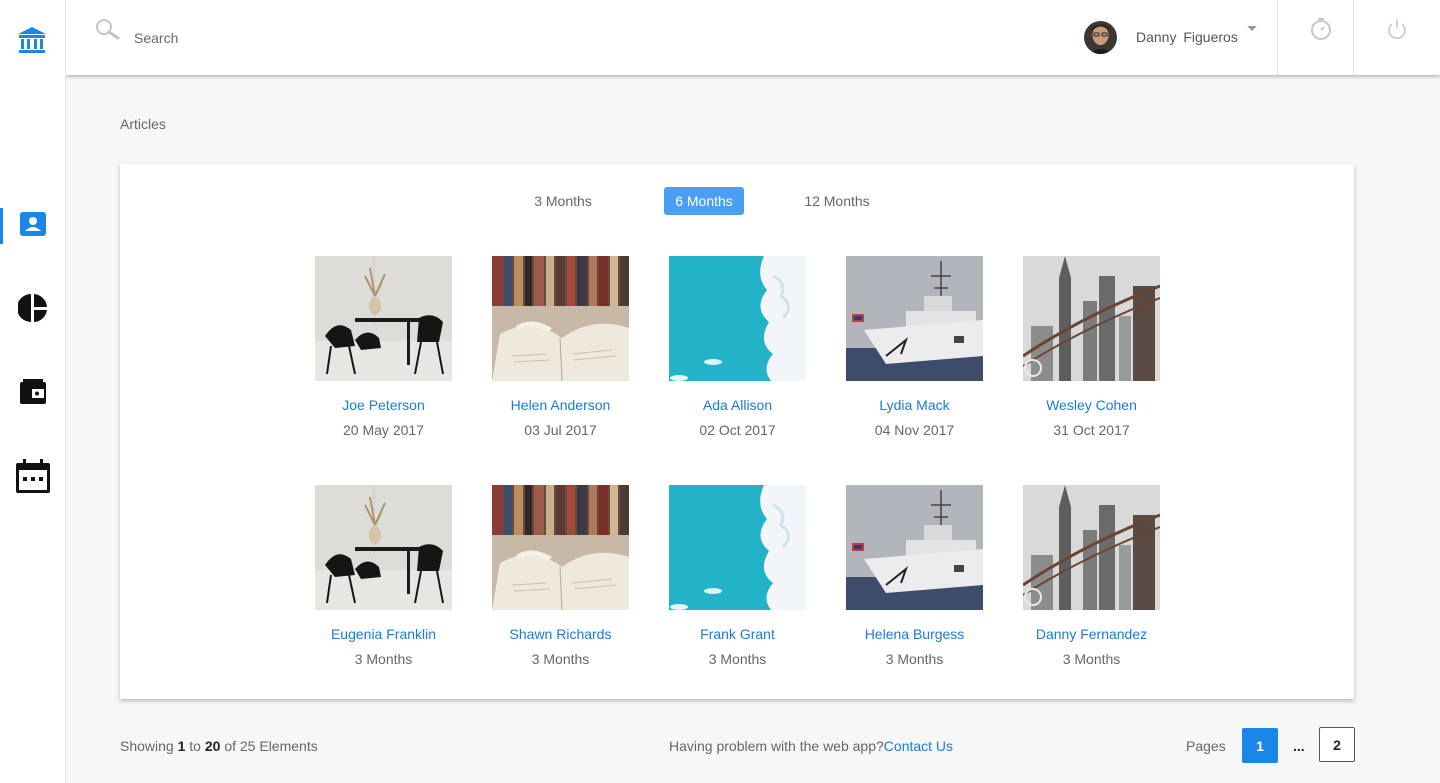 The image size is (1440, 783). Describe the element at coordinates (149, 746) in the screenshot. I see `summary-prefix: Showing` at that location.